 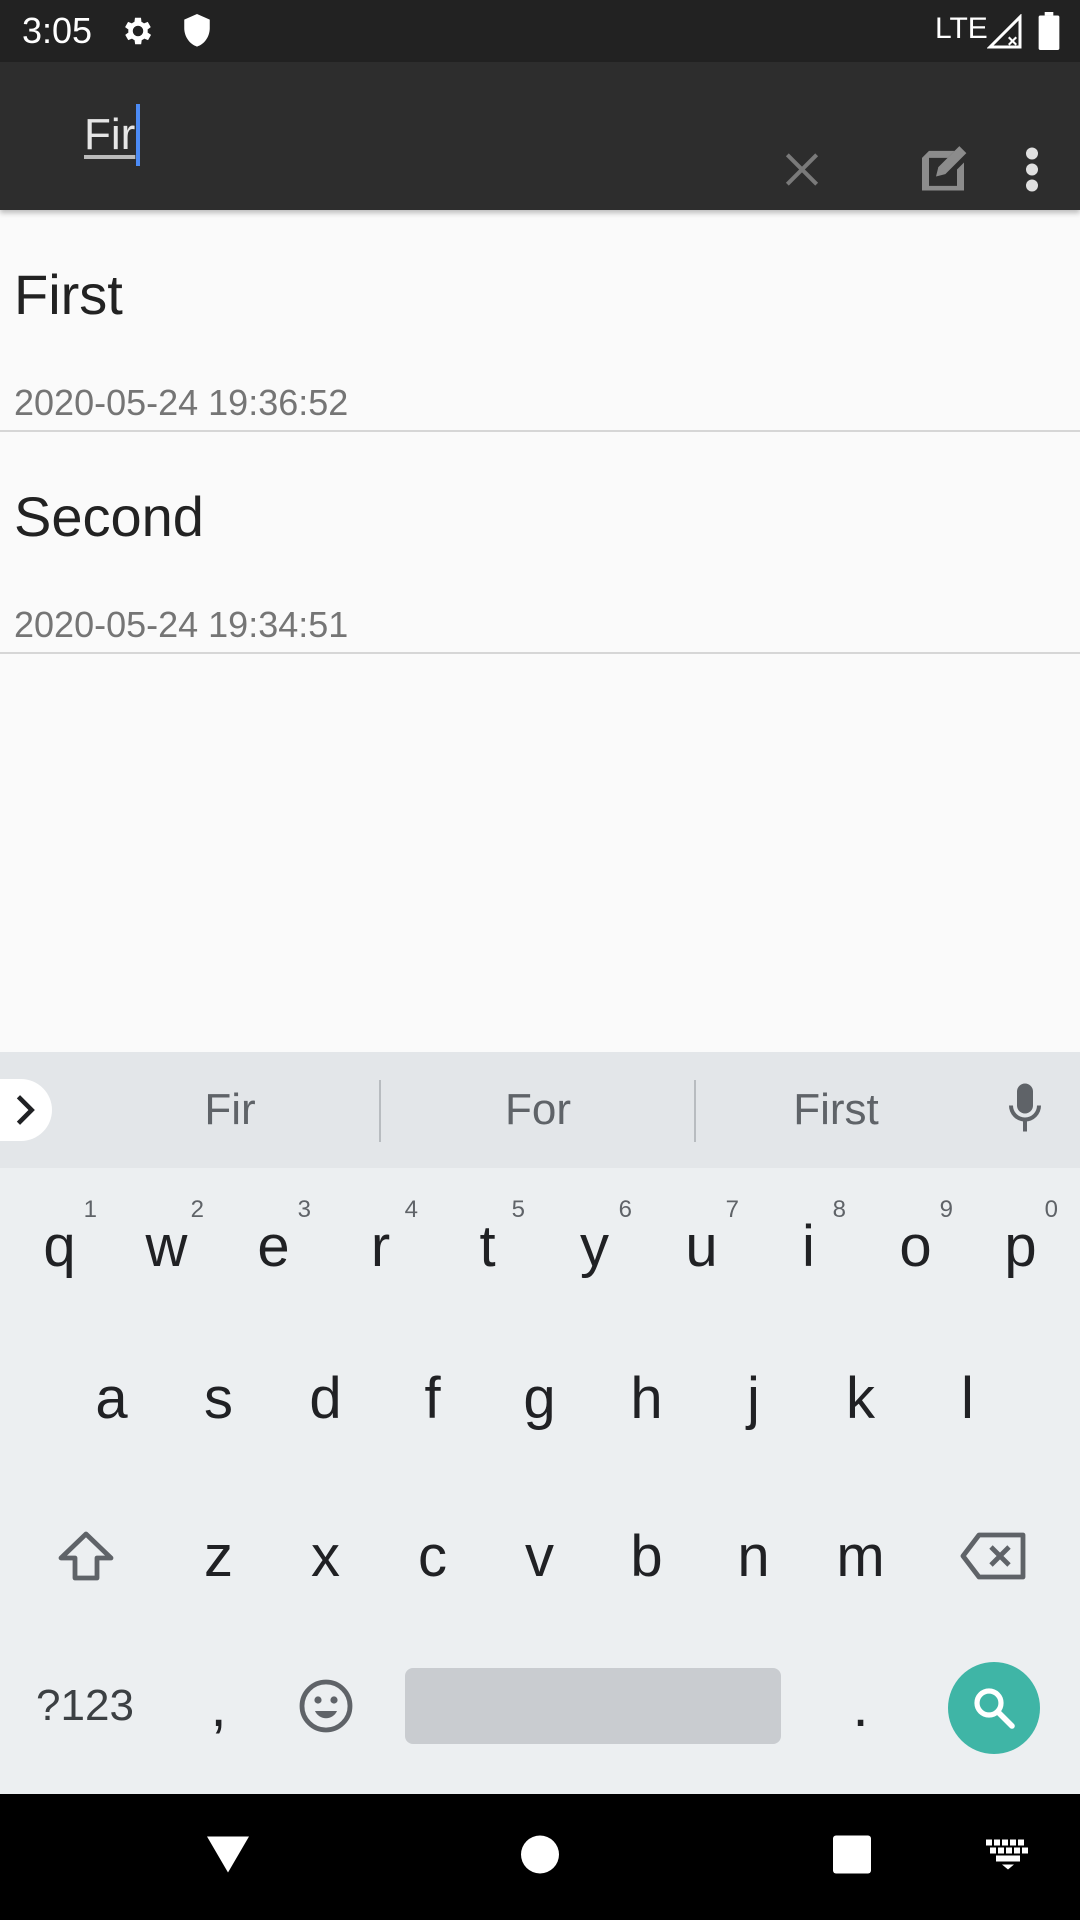 What do you see at coordinates (625, 1209) in the screenshot?
I see `key-hint: 6` at bounding box center [625, 1209].